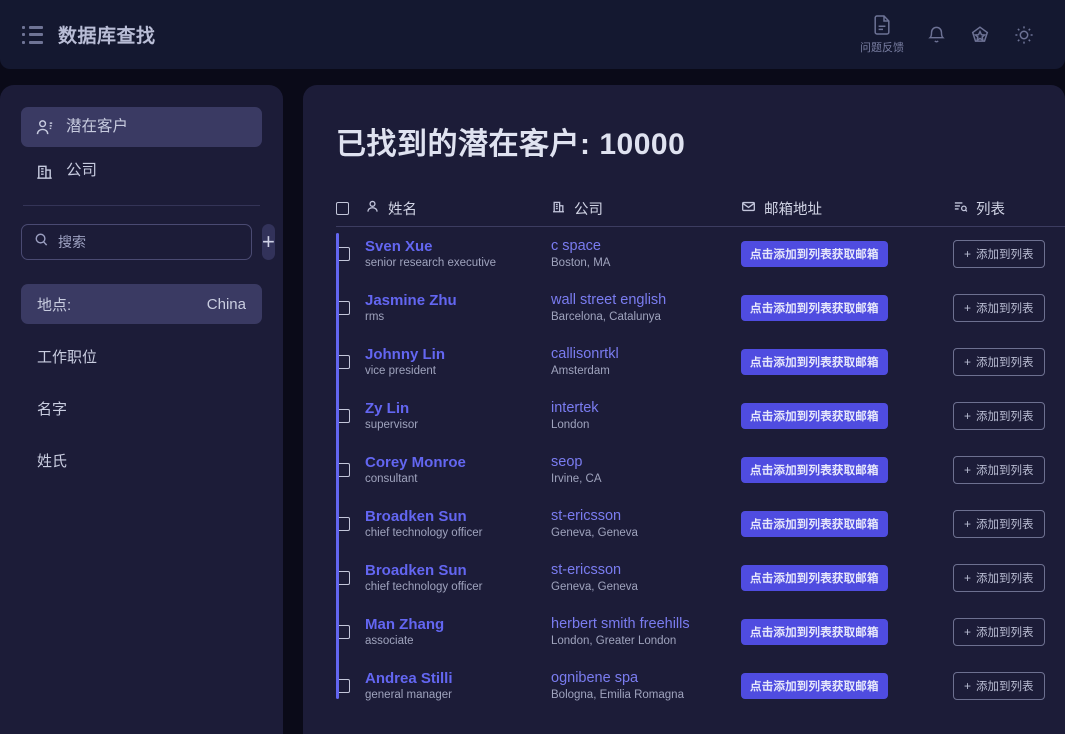  Describe the element at coordinates (458, 408) in the screenshot. I see `lead-name-link: Zy Lin` at that location.